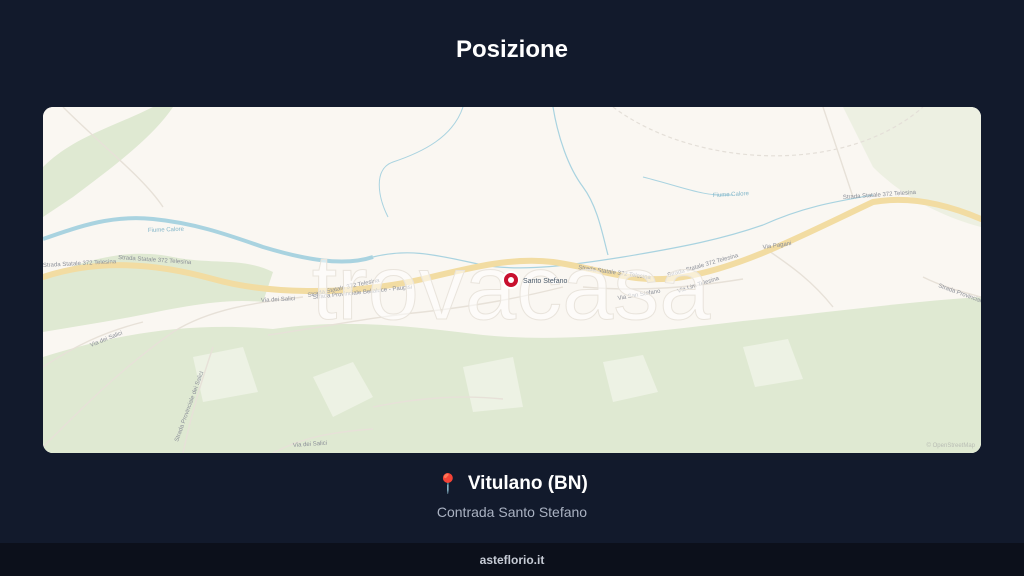  I want to click on map-attribution: © OpenStreetMap, so click(951, 445).